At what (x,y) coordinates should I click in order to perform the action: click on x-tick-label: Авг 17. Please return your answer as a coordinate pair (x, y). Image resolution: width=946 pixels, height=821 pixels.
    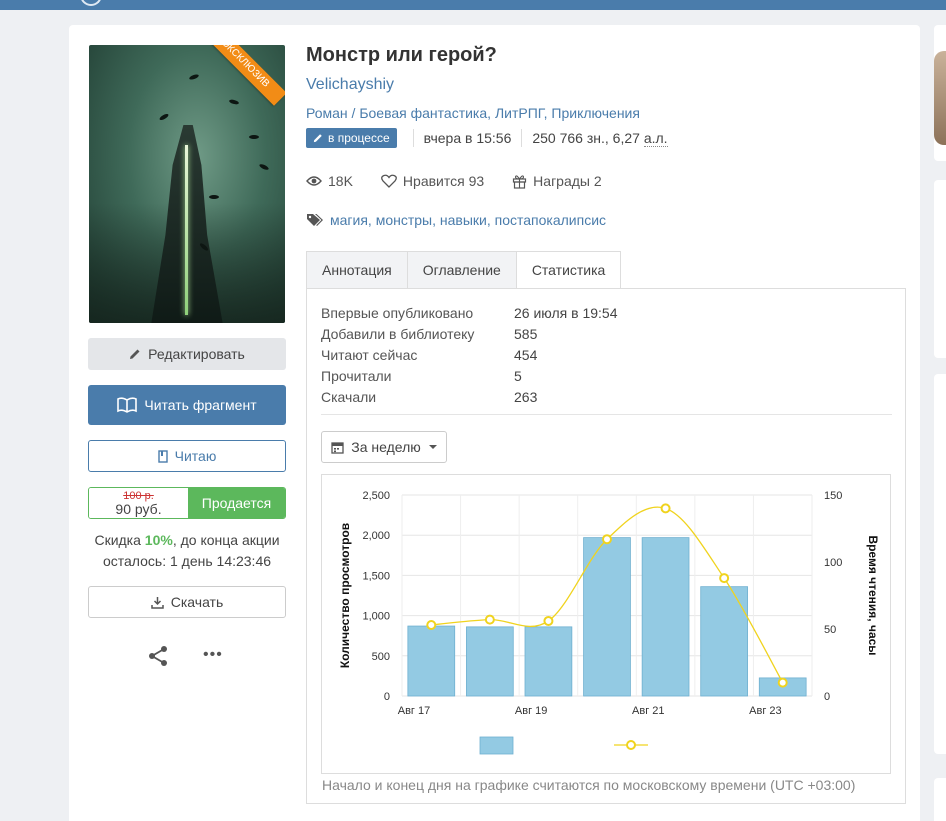
    Looking at the image, I should click on (414, 711).